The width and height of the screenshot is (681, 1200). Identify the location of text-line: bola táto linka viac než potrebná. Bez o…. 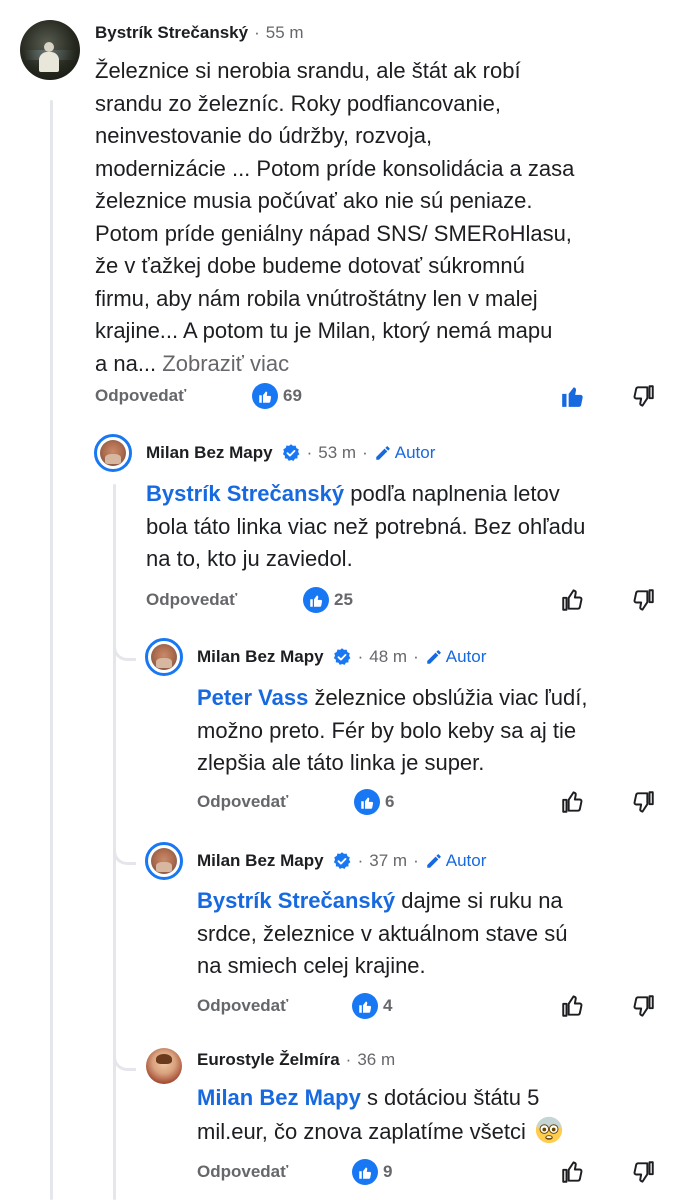
(366, 526).